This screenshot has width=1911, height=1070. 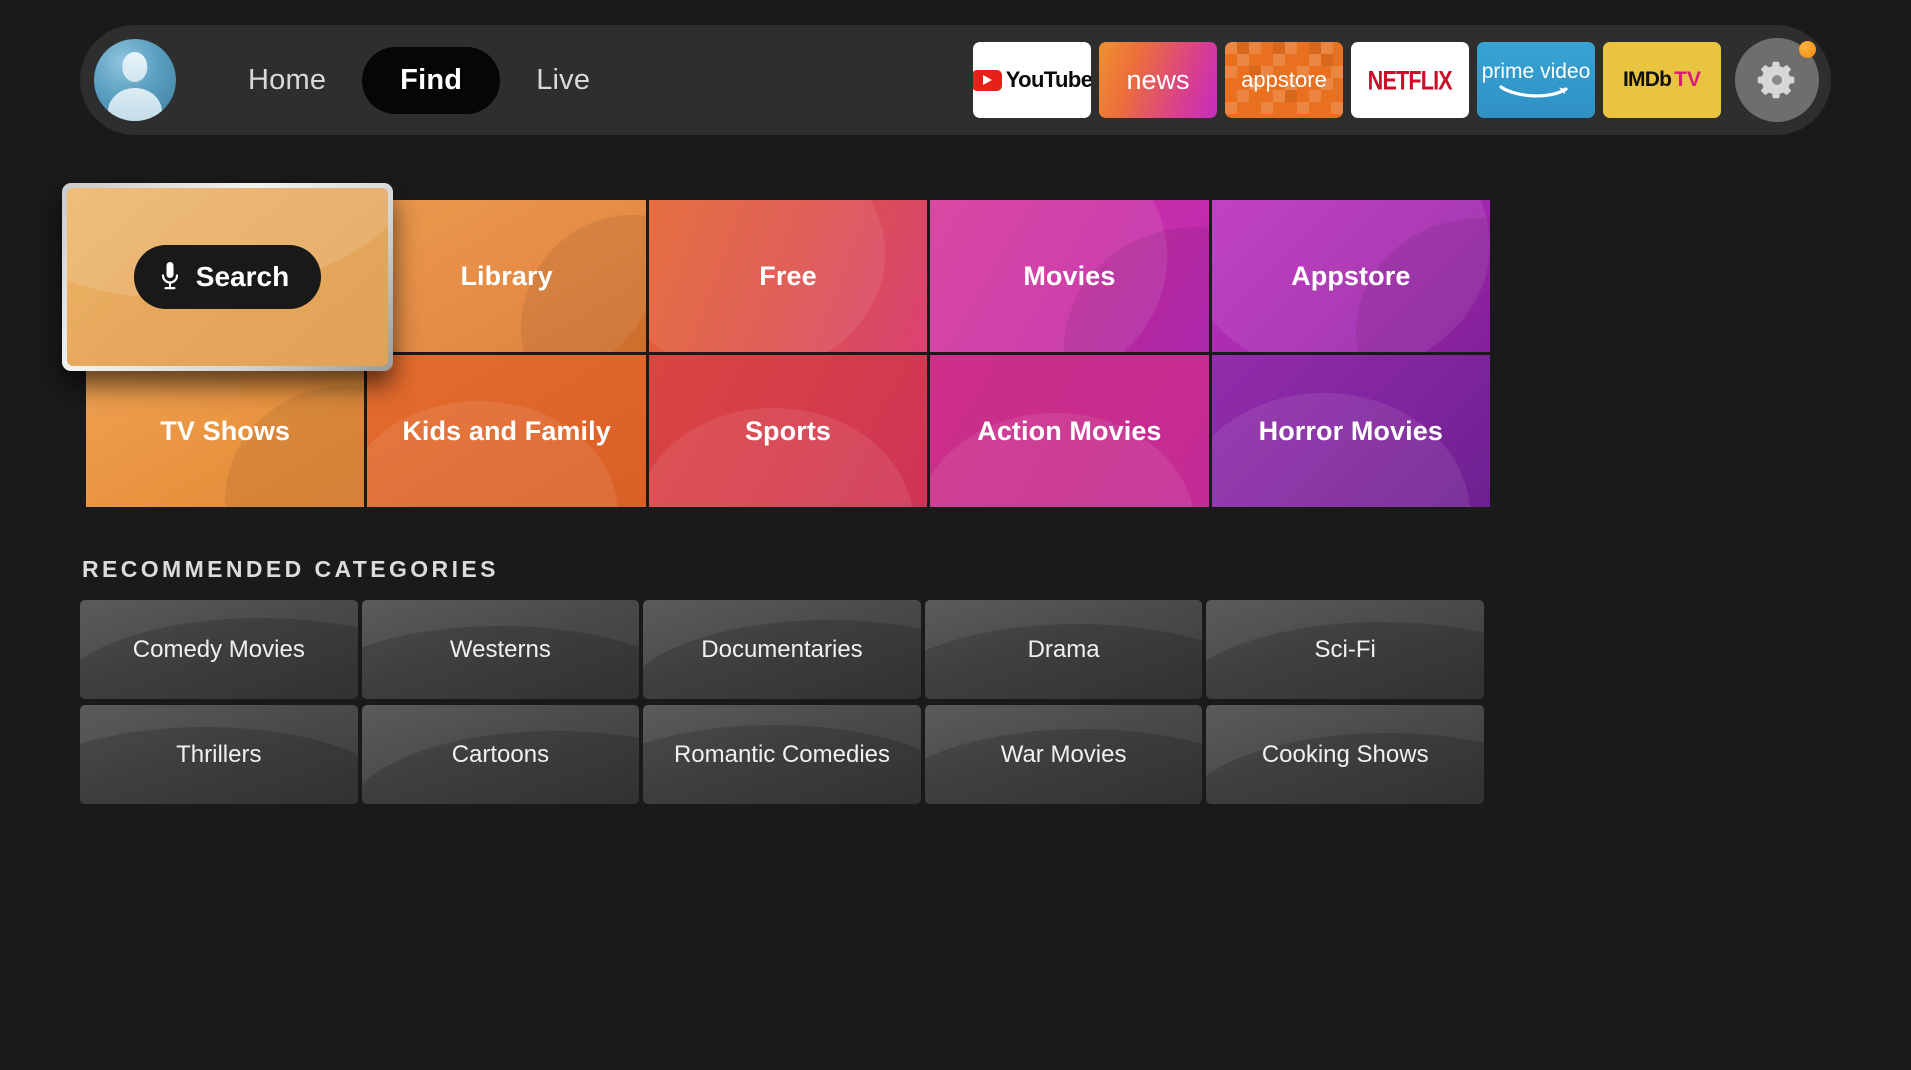 I want to click on category-card-thrillers: Thrillers, so click(x=219, y=754).